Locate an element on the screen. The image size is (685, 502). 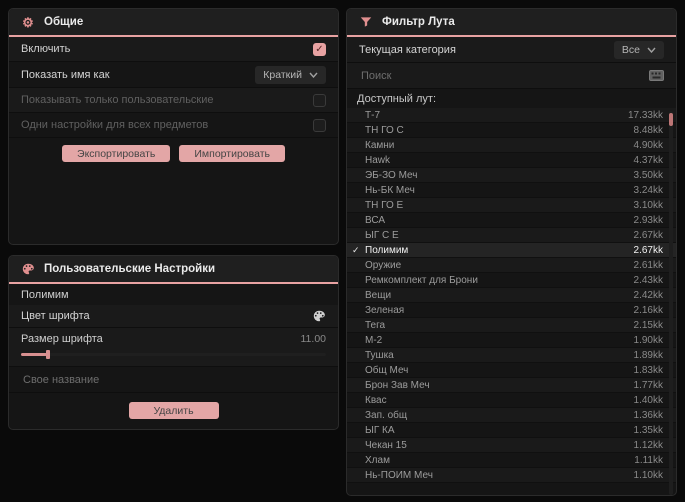
show-name-label: Показать имя как is located at coordinates (65, 74).